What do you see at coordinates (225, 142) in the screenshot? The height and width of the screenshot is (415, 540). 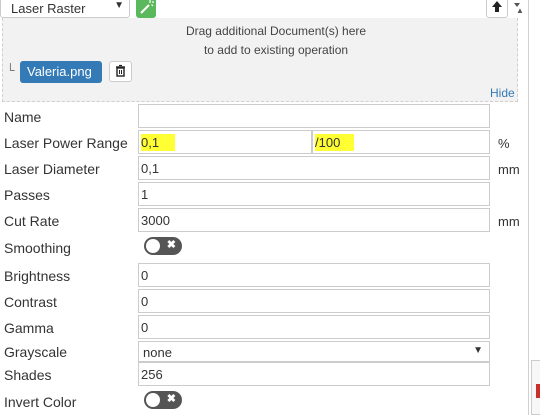 I see `laser-power-min-input: 0,1` at bounding box center [225, 142].